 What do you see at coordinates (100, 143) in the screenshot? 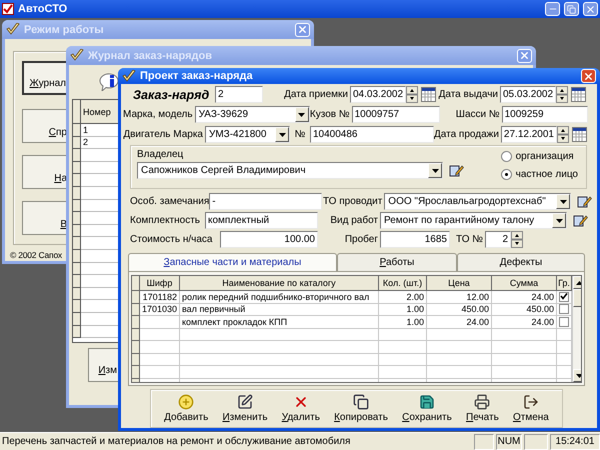
I see `table-cell: 2` at bounding box center [100, 143].